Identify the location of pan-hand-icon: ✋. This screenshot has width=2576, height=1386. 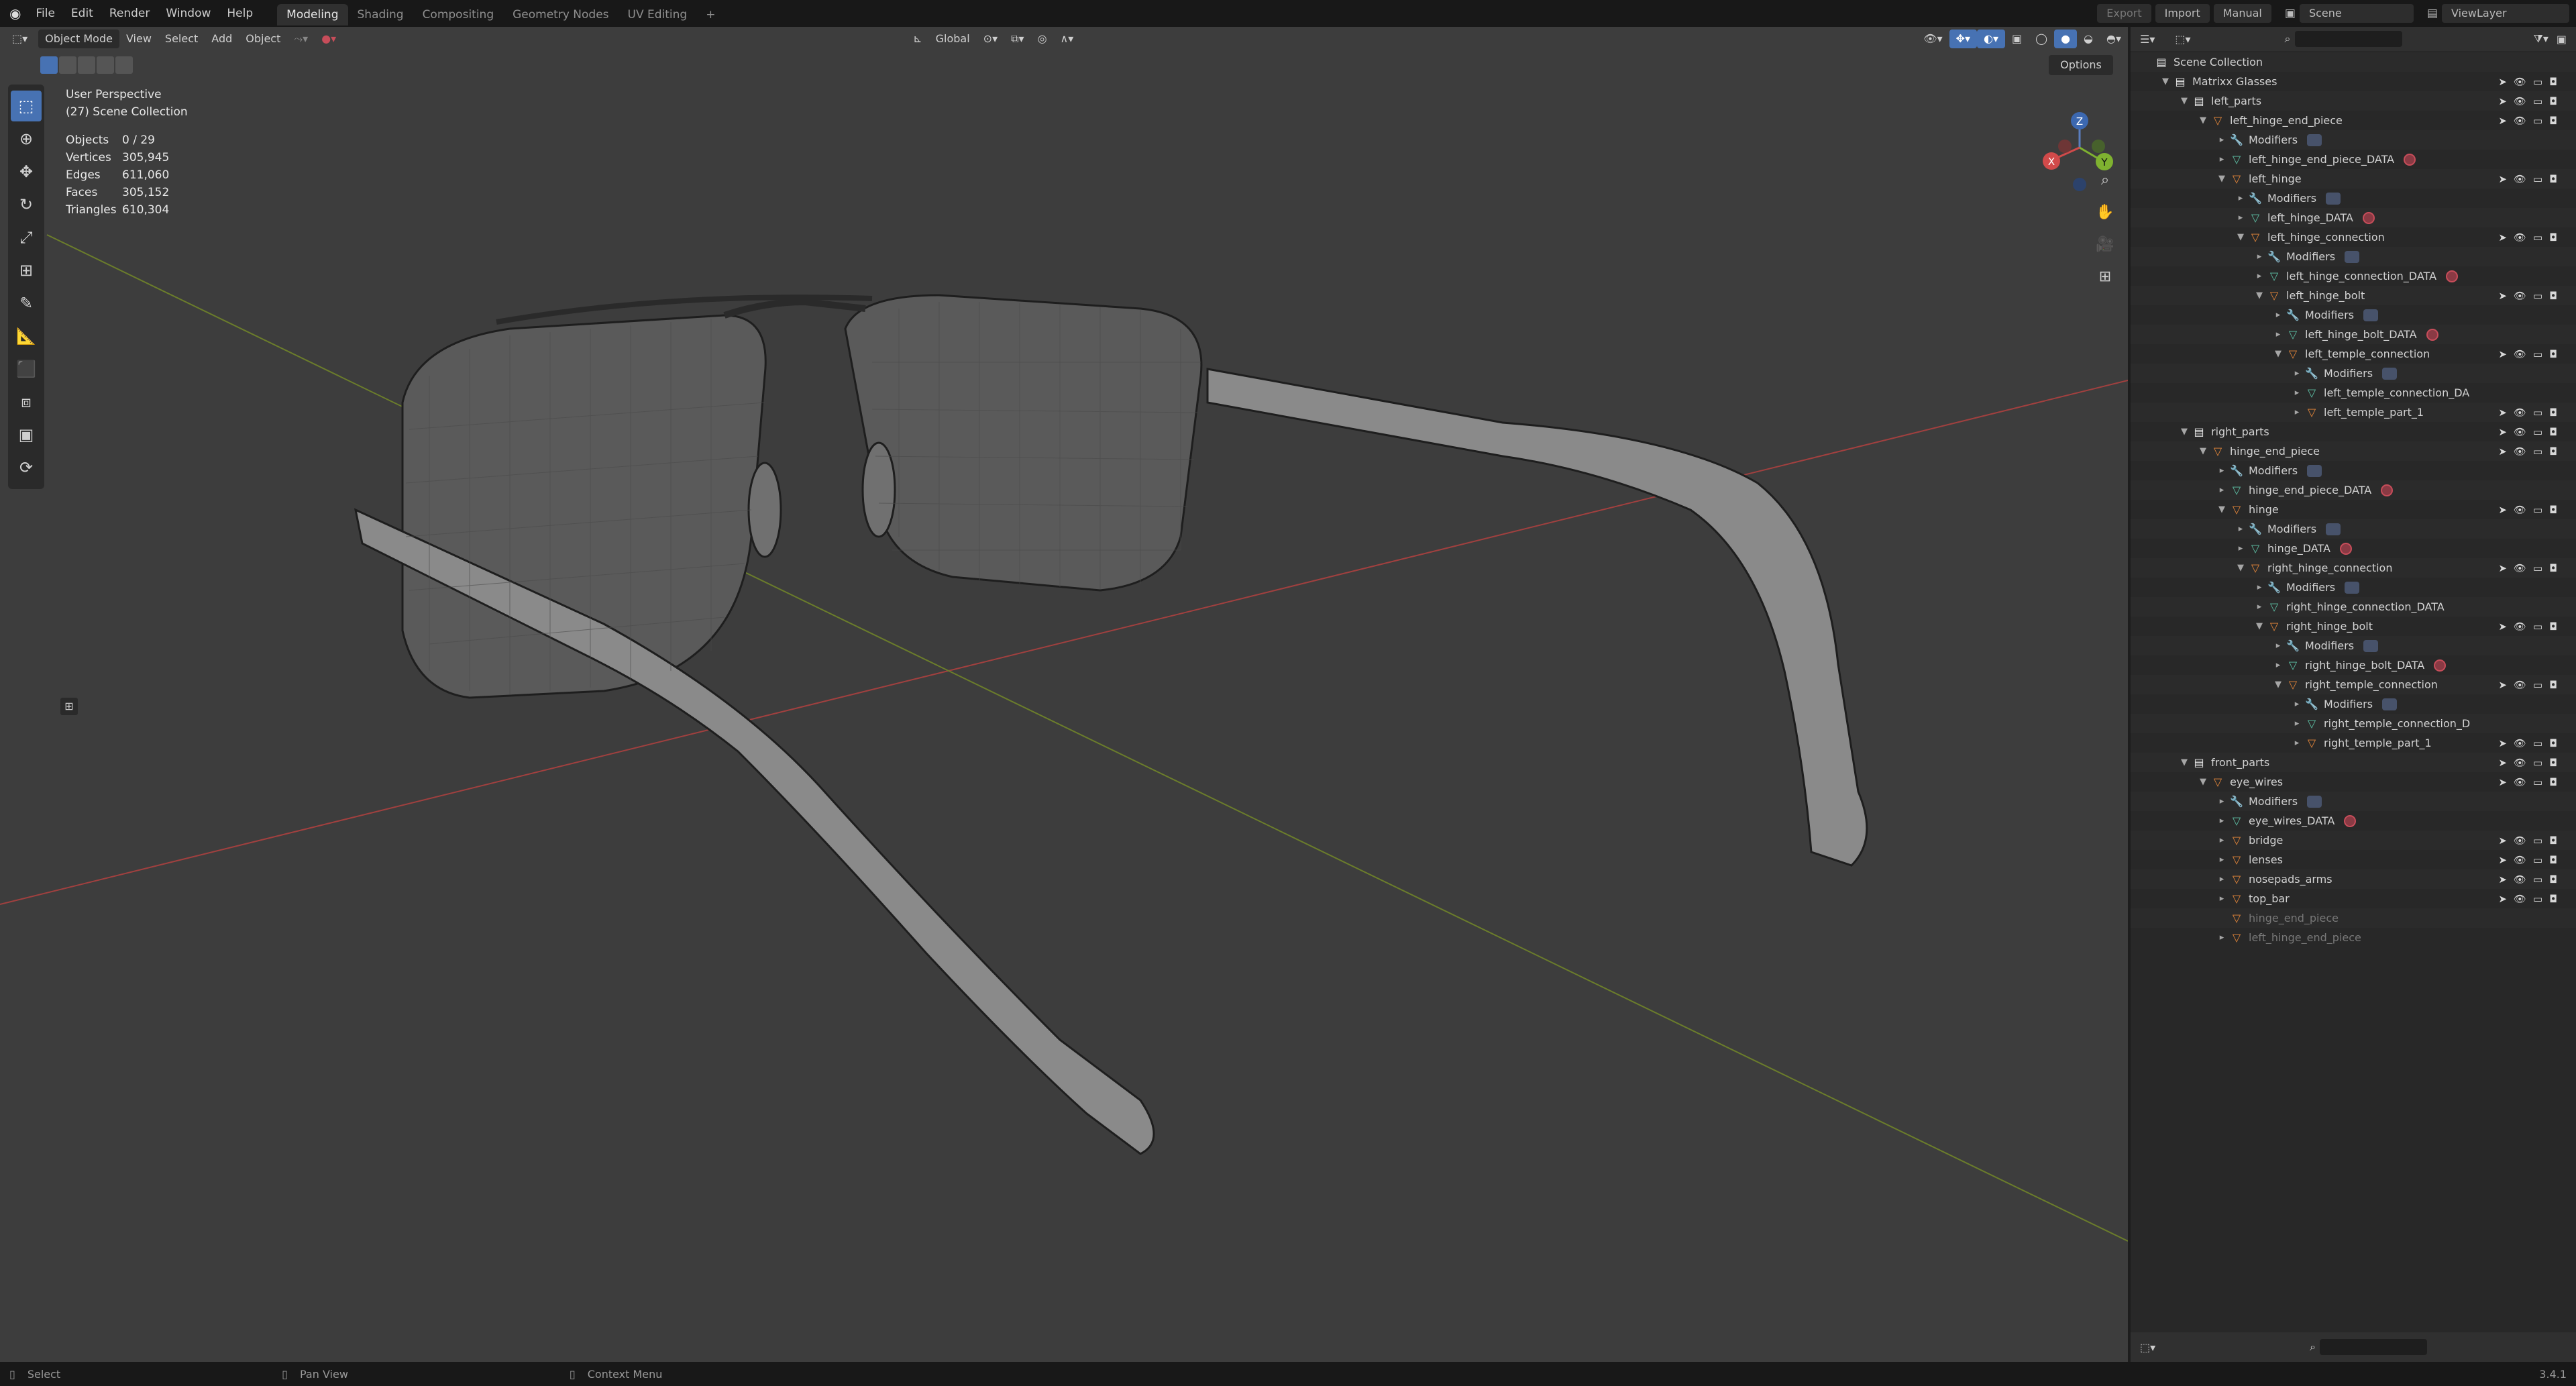
(2105, 212).